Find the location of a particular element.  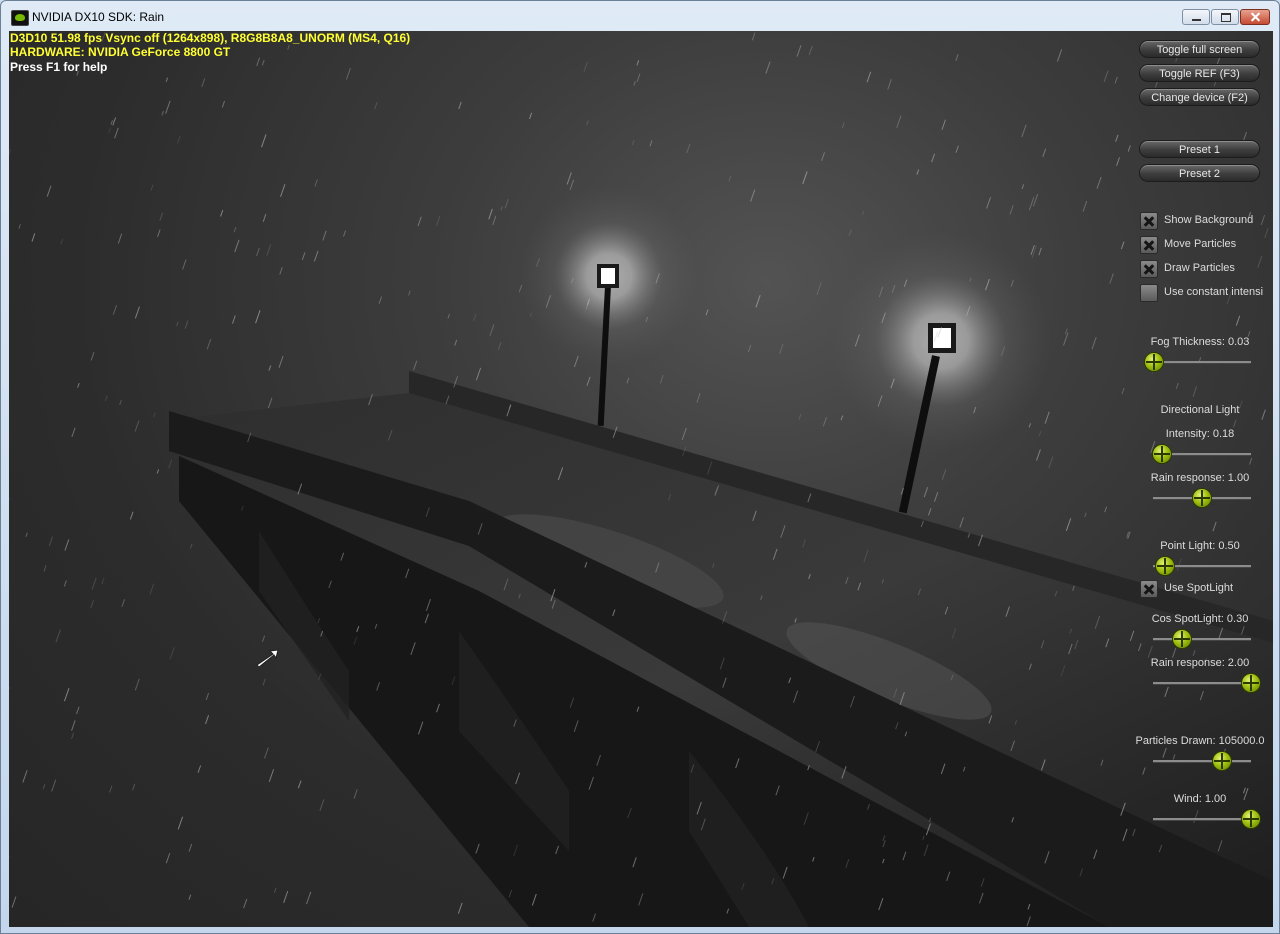

fog-thickness-slider is located at coordinates (1197, 362).